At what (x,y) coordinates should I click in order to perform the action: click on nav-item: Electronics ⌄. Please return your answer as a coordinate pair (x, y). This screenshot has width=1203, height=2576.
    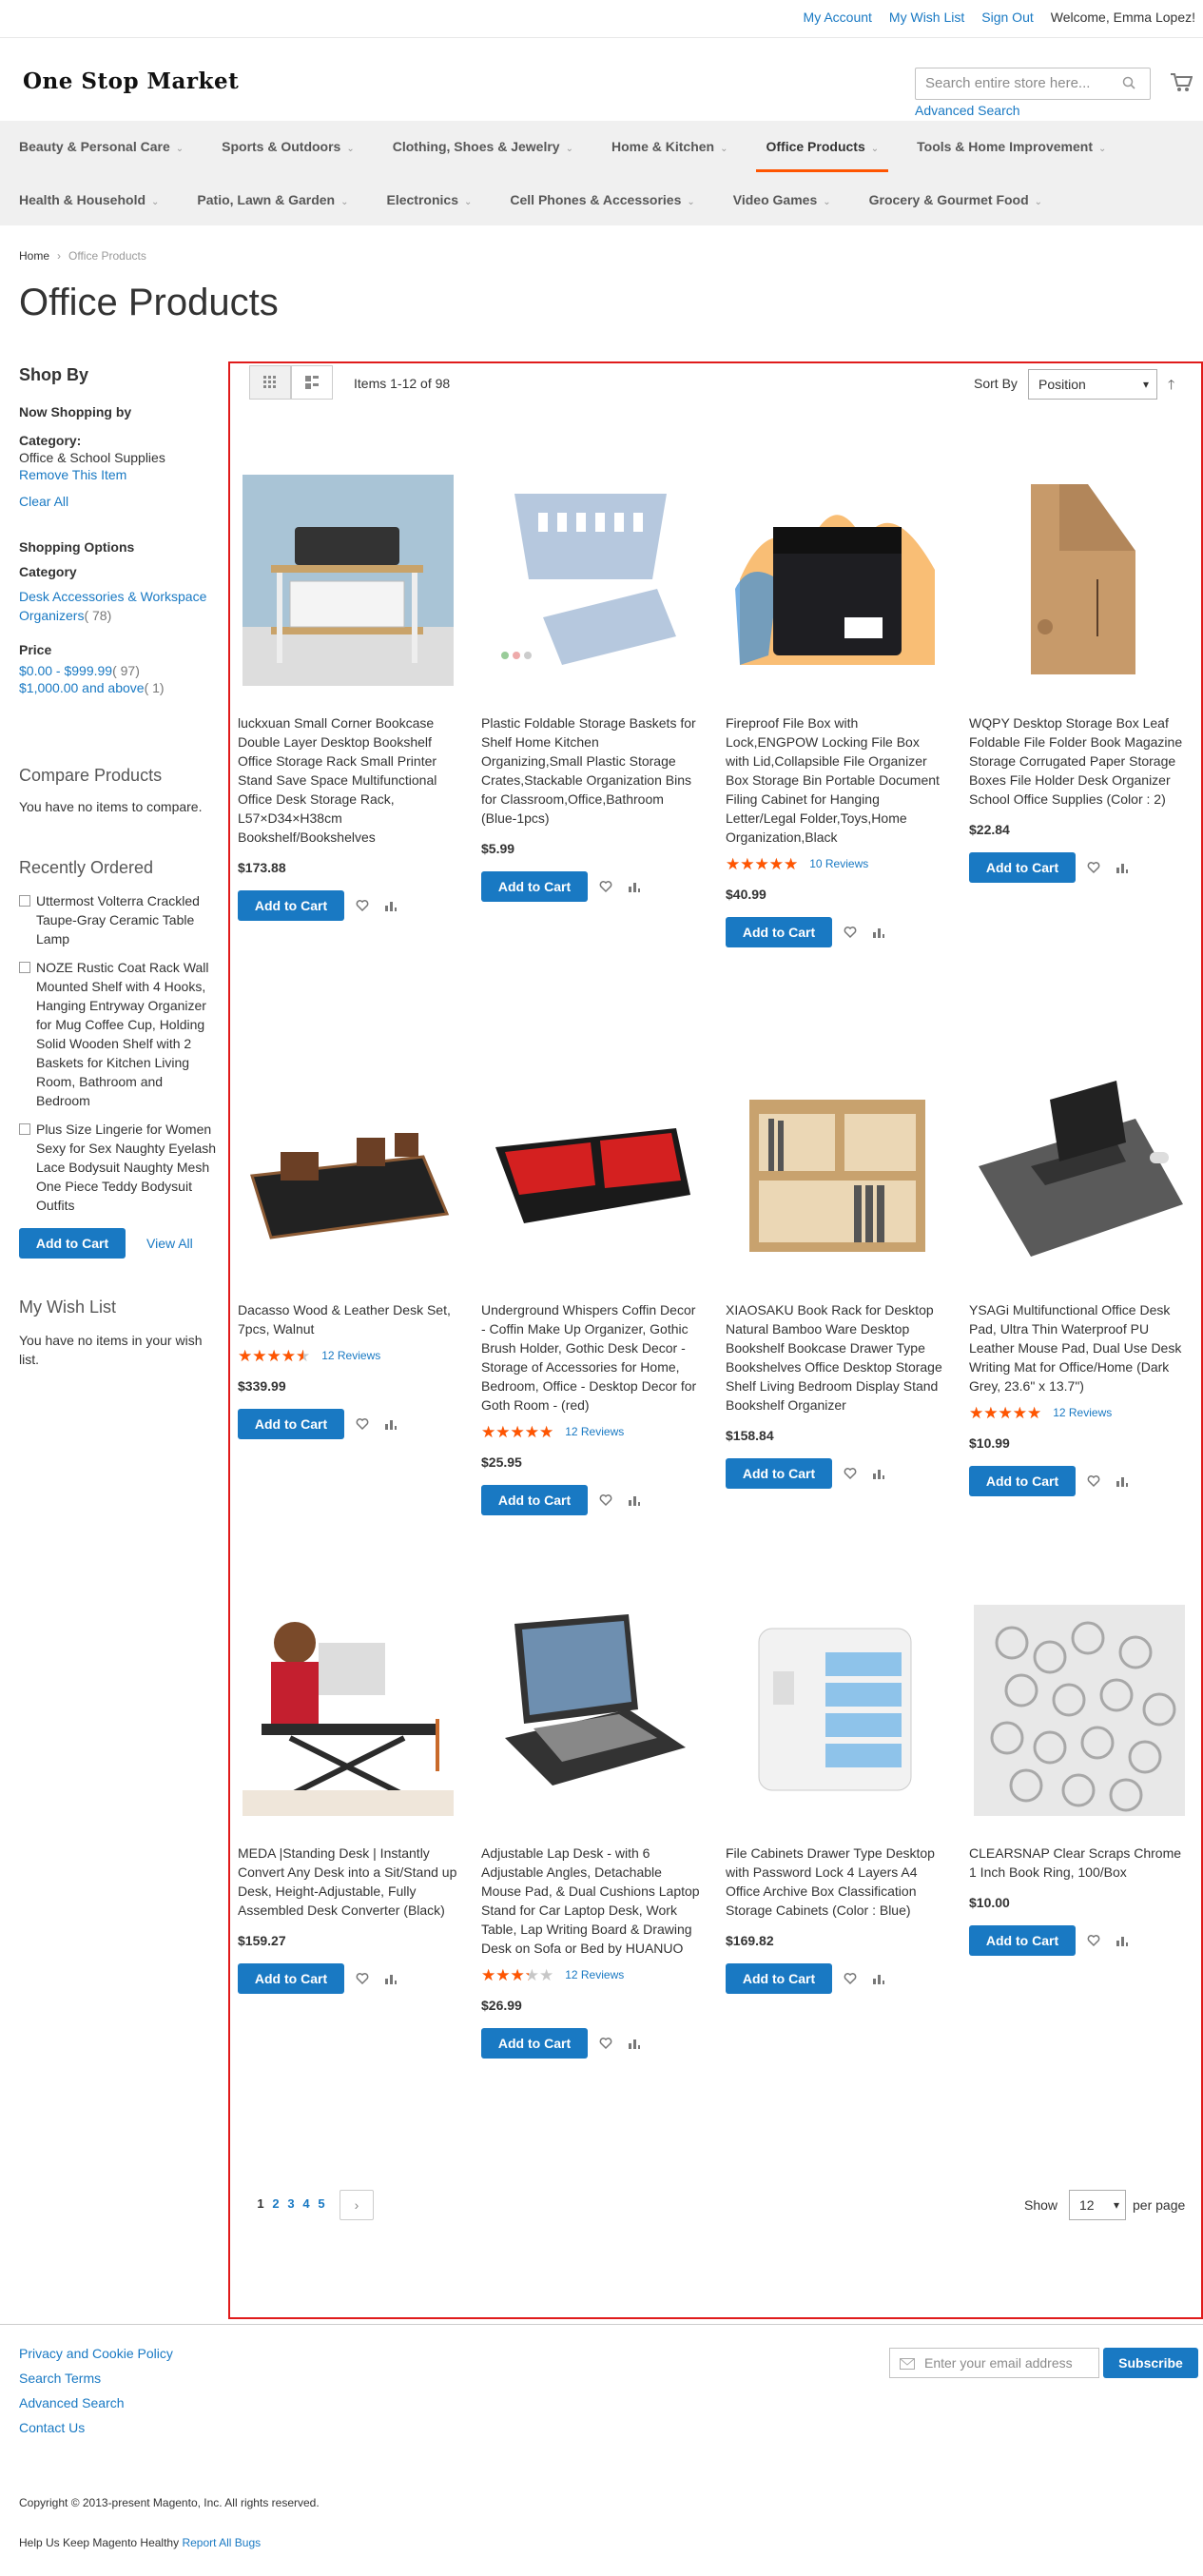
    Looking at the image, I should click on (430, 200).